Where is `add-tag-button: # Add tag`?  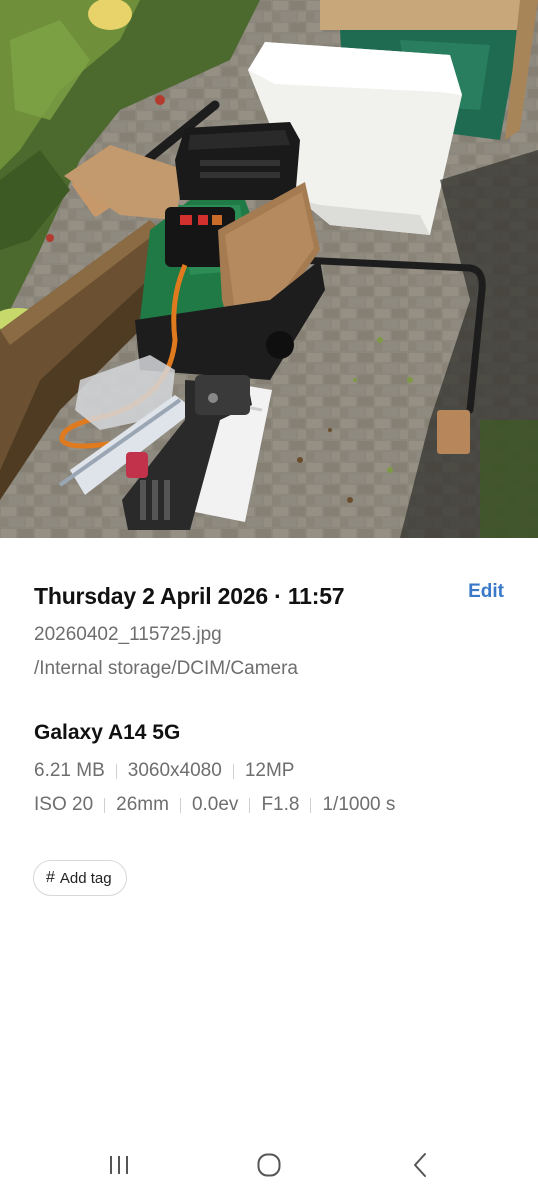 add-tag-button: # Add tag is located at coordinates (80, 878).